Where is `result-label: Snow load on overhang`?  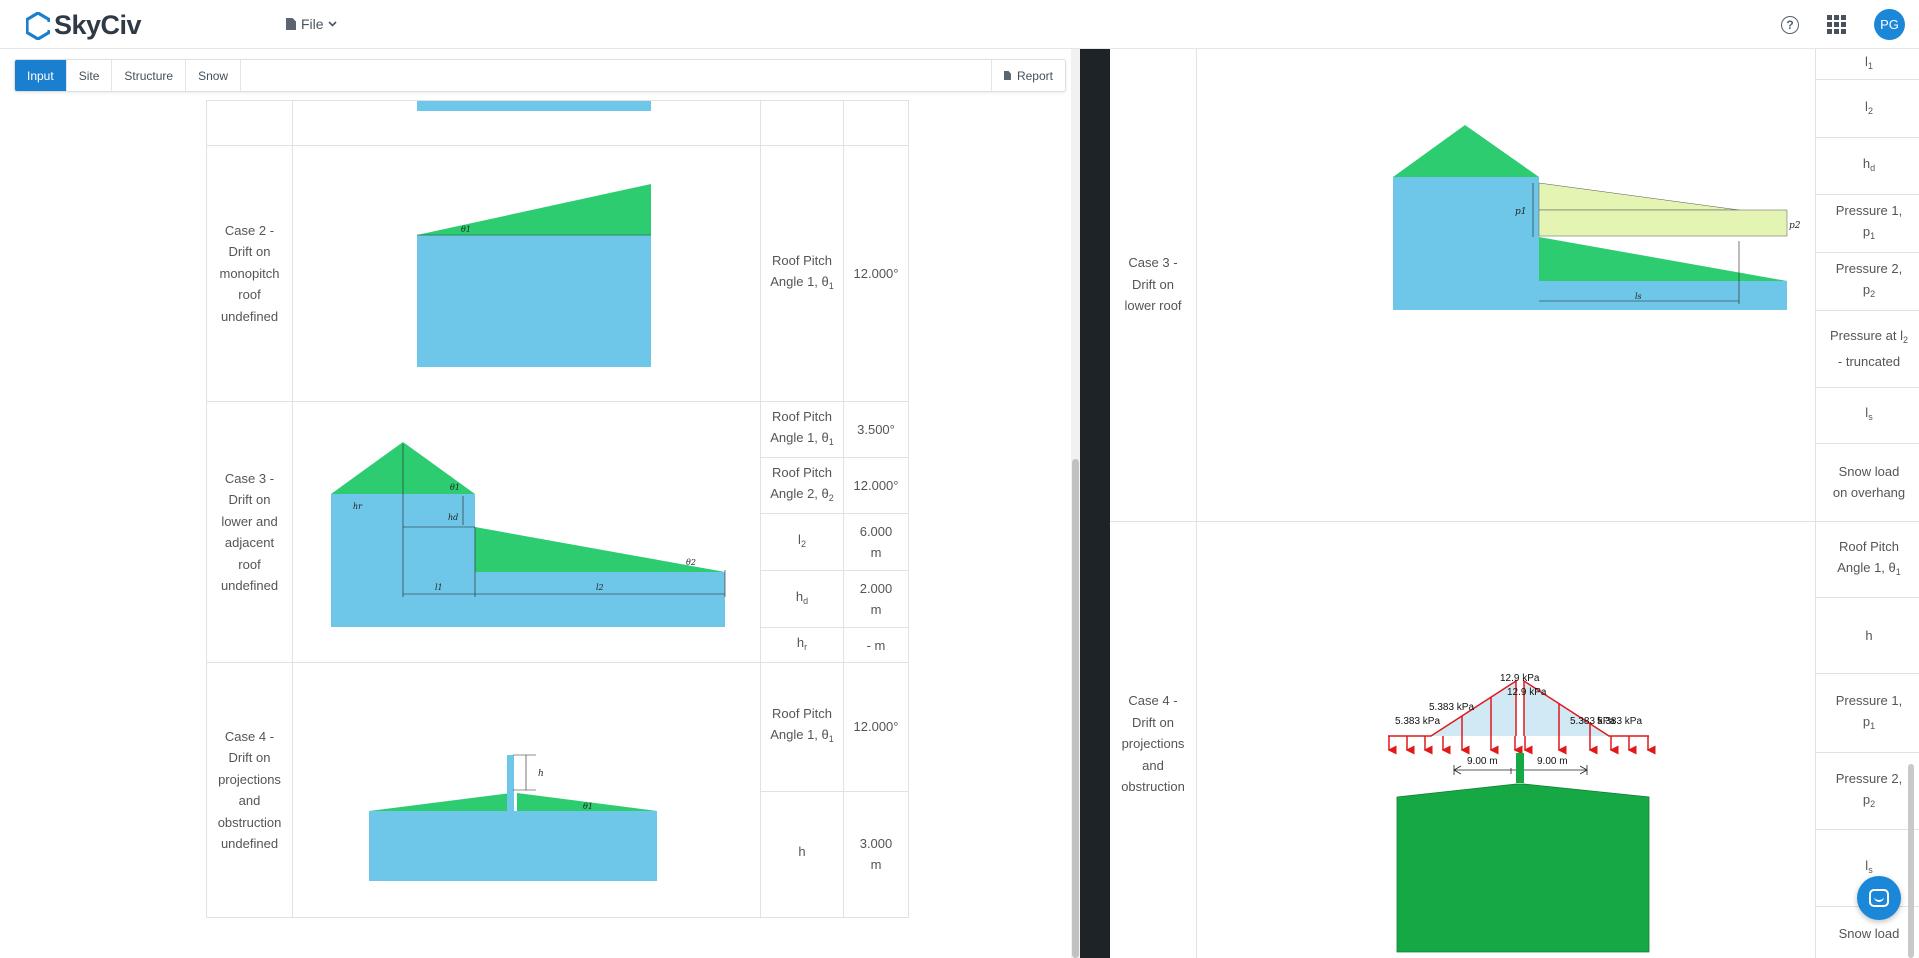 result-label: Snow load on overhang is located at coordinates (1867, 482).